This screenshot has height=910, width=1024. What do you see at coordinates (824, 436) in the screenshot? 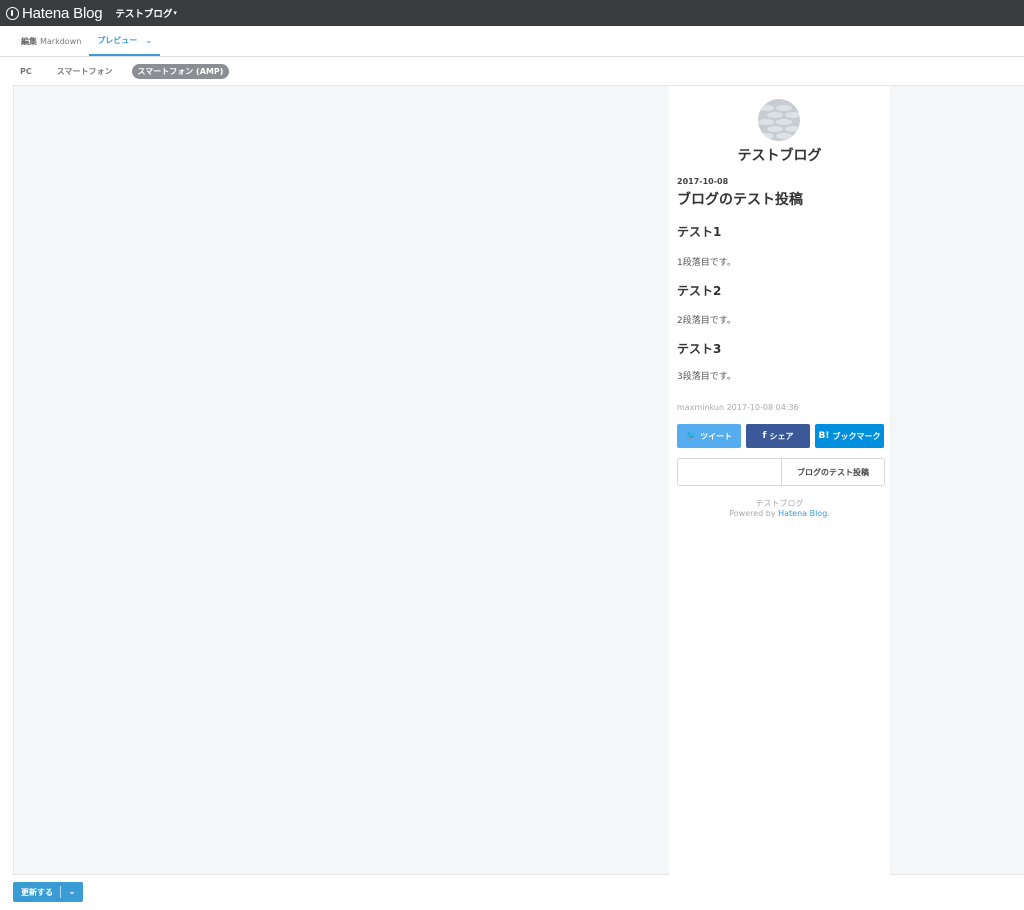
I see `hatena-bookmark-icon: B!` at bounding box center [824, 436].